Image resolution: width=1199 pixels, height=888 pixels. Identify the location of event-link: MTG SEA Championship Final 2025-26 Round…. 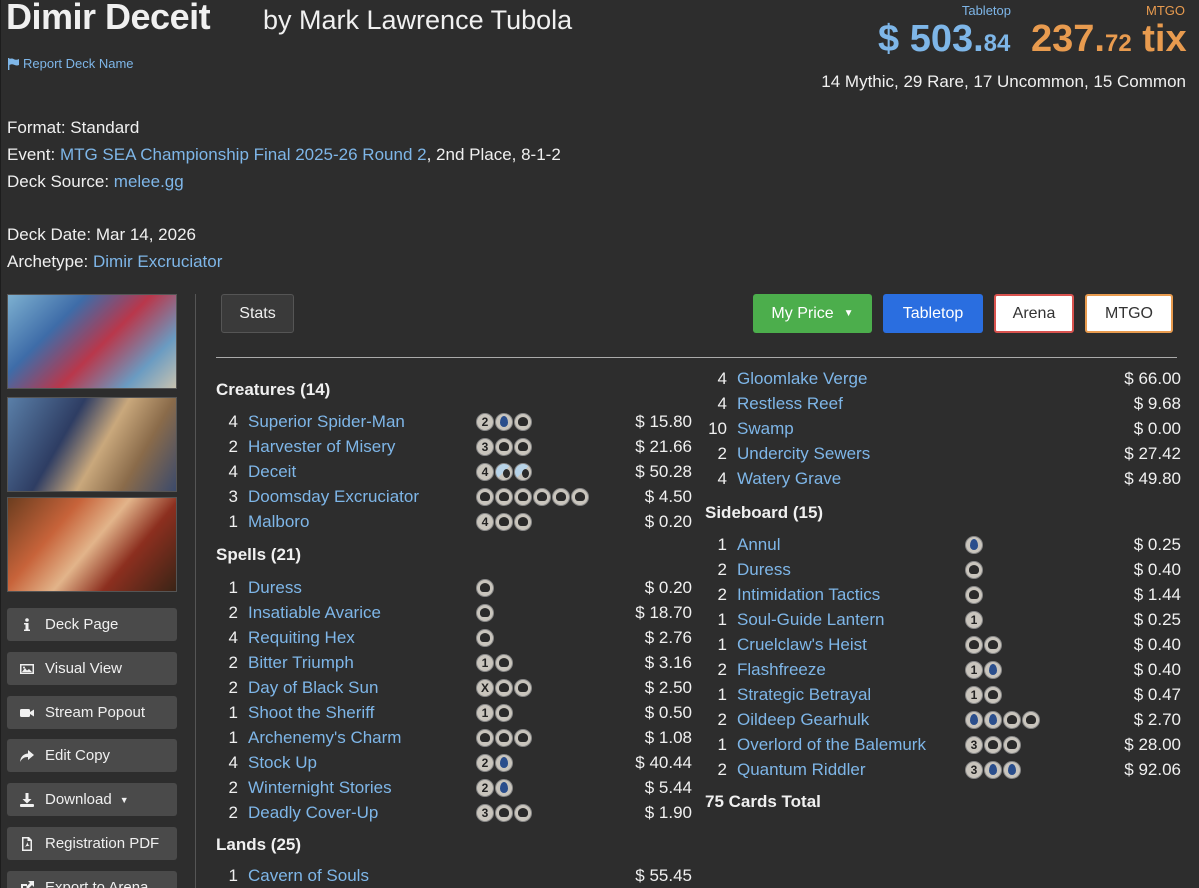
(243, 154).